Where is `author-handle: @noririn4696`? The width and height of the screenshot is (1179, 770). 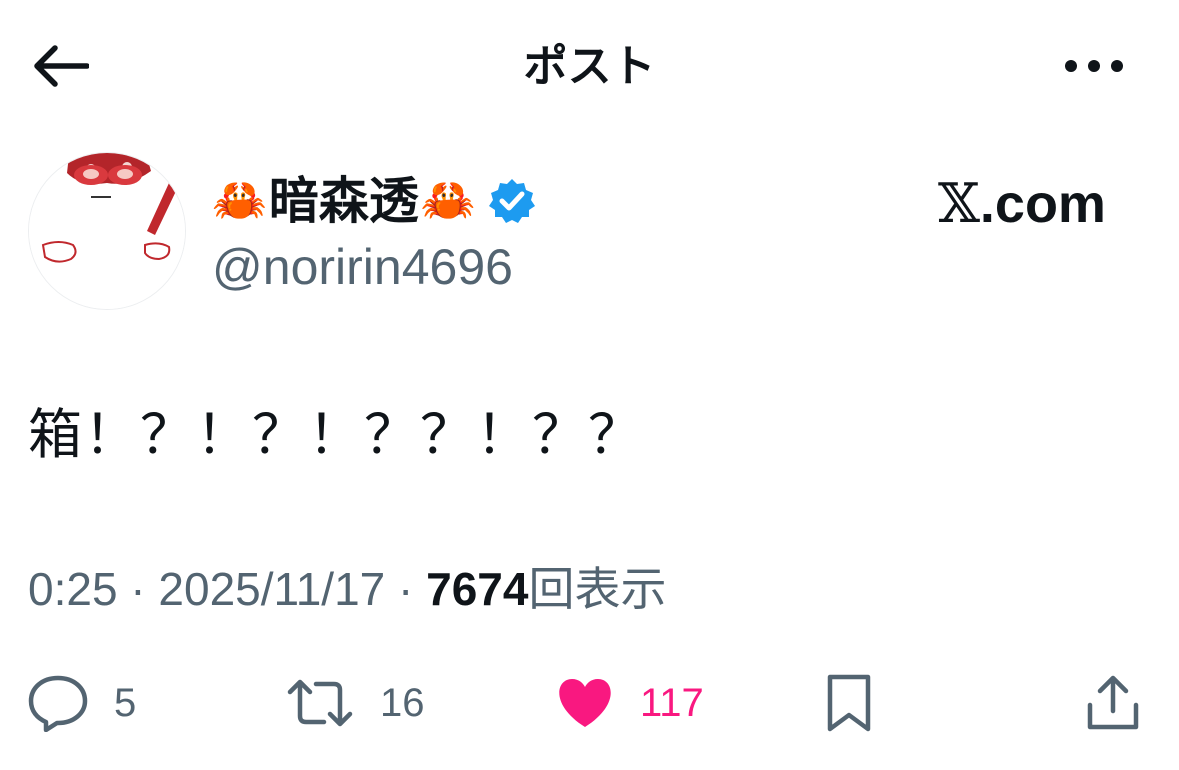
author-handle: @noririn4696 is located at coordinates (362, 267).